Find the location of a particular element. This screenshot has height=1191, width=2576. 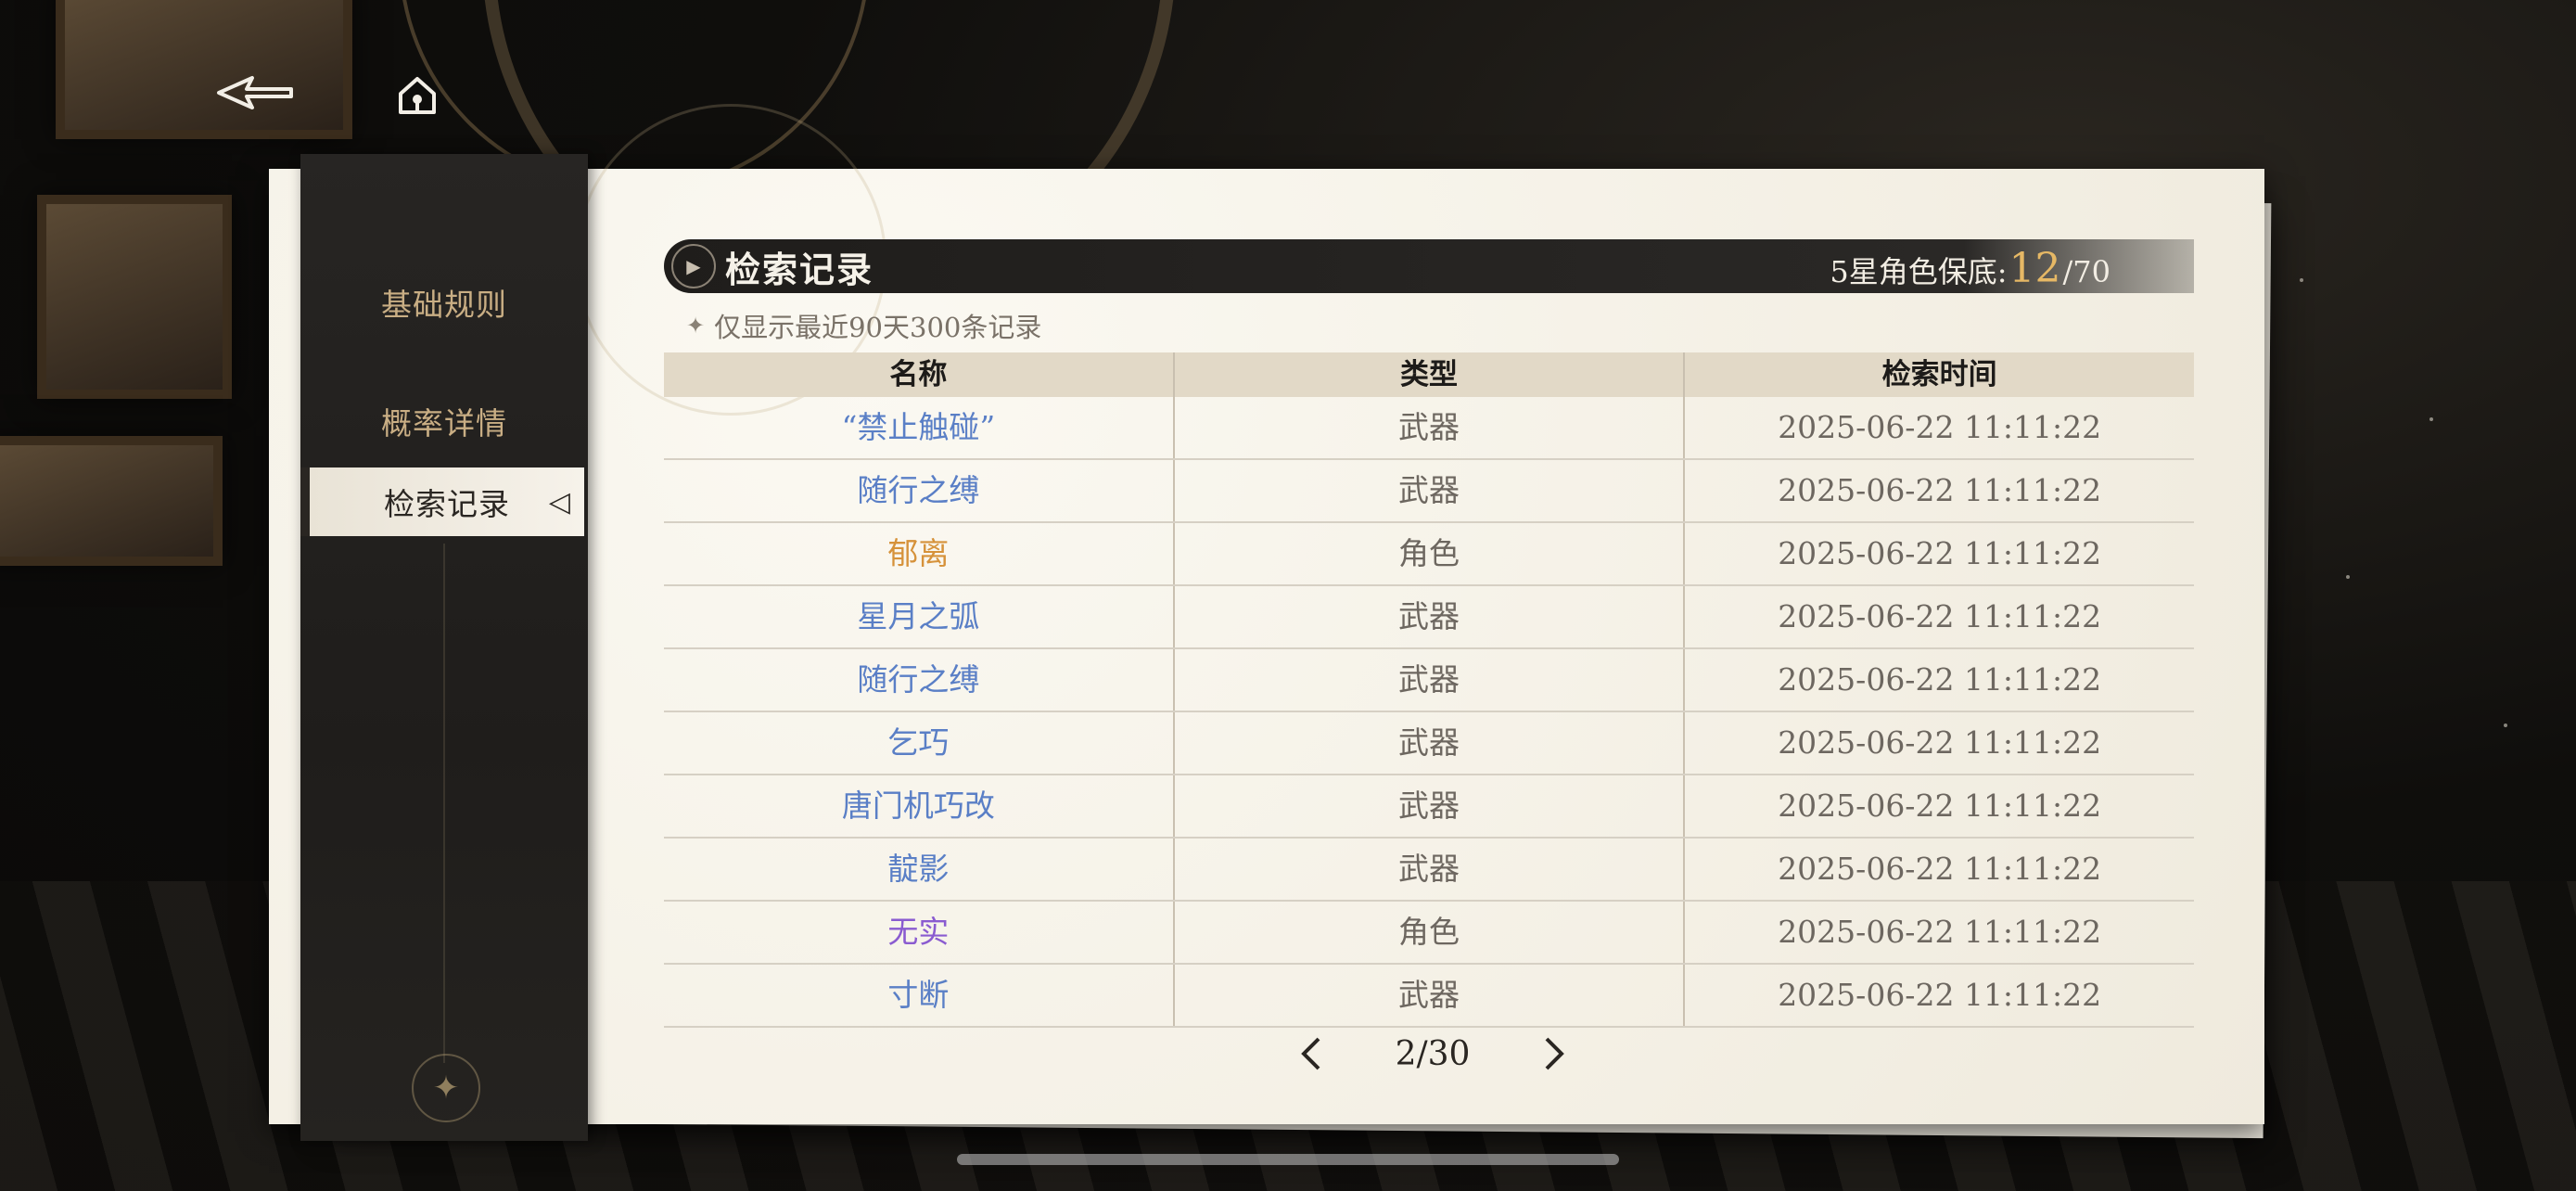

note-text: 仅显示最近90天300条记录 is located at coordinates (878, 327).